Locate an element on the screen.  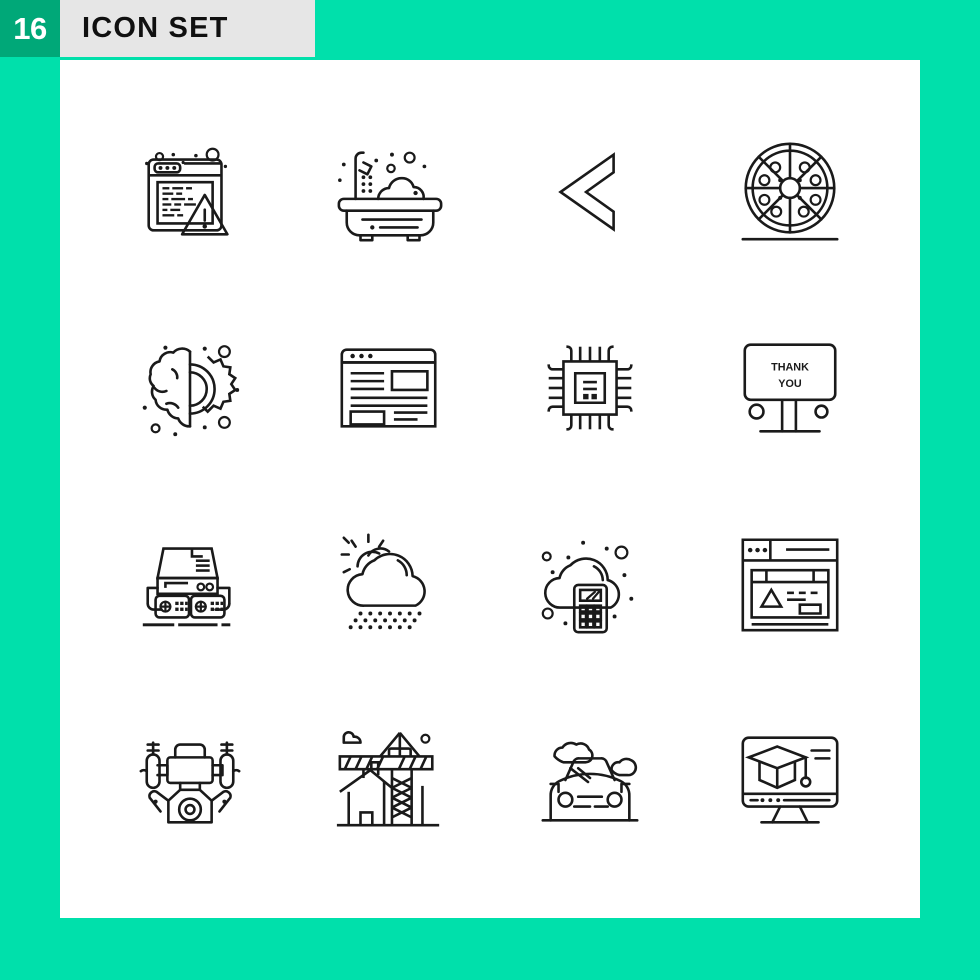
header-bar: 16 ICON SET is located at coordinates (157, 28).